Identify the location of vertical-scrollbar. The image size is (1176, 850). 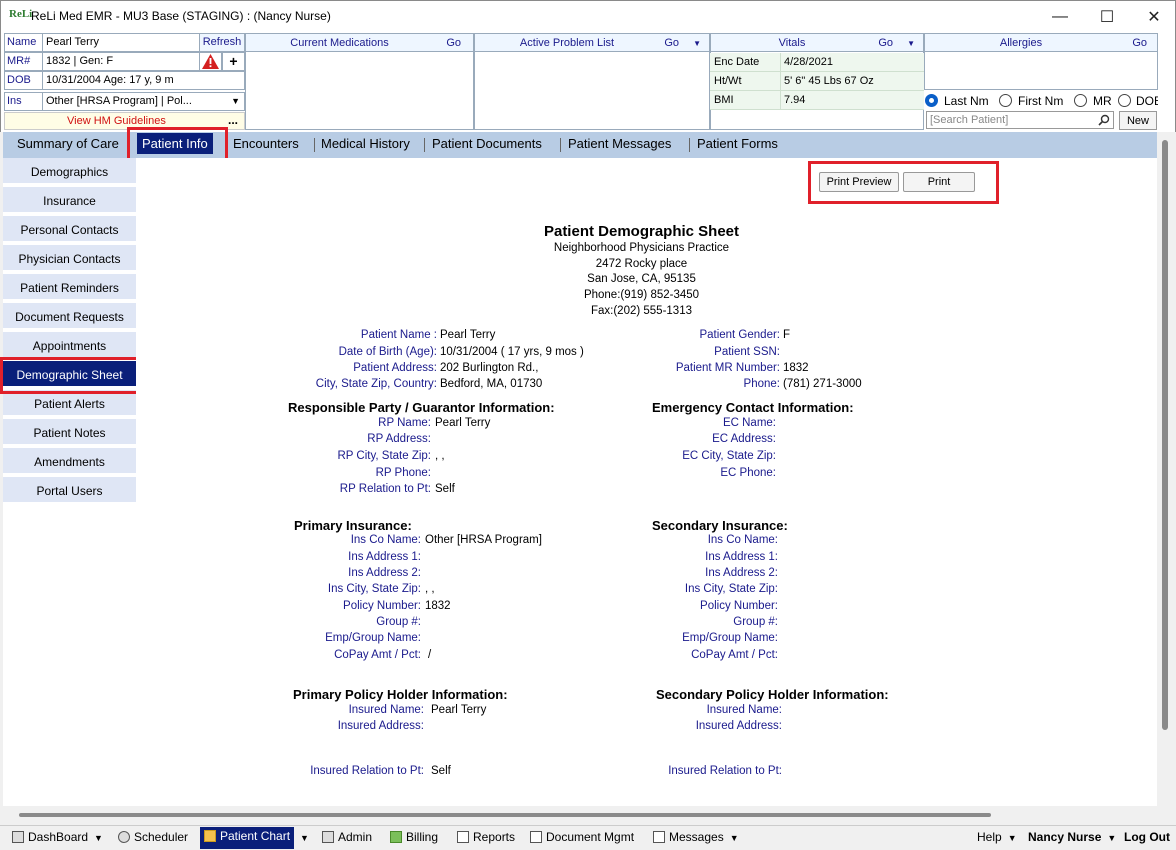
(1165, 472).